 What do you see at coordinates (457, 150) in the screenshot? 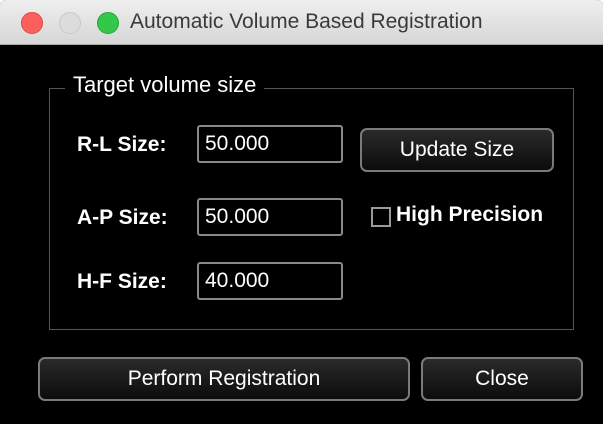
I see `update-size-button: Update Size` at bounding box center [457, 150].